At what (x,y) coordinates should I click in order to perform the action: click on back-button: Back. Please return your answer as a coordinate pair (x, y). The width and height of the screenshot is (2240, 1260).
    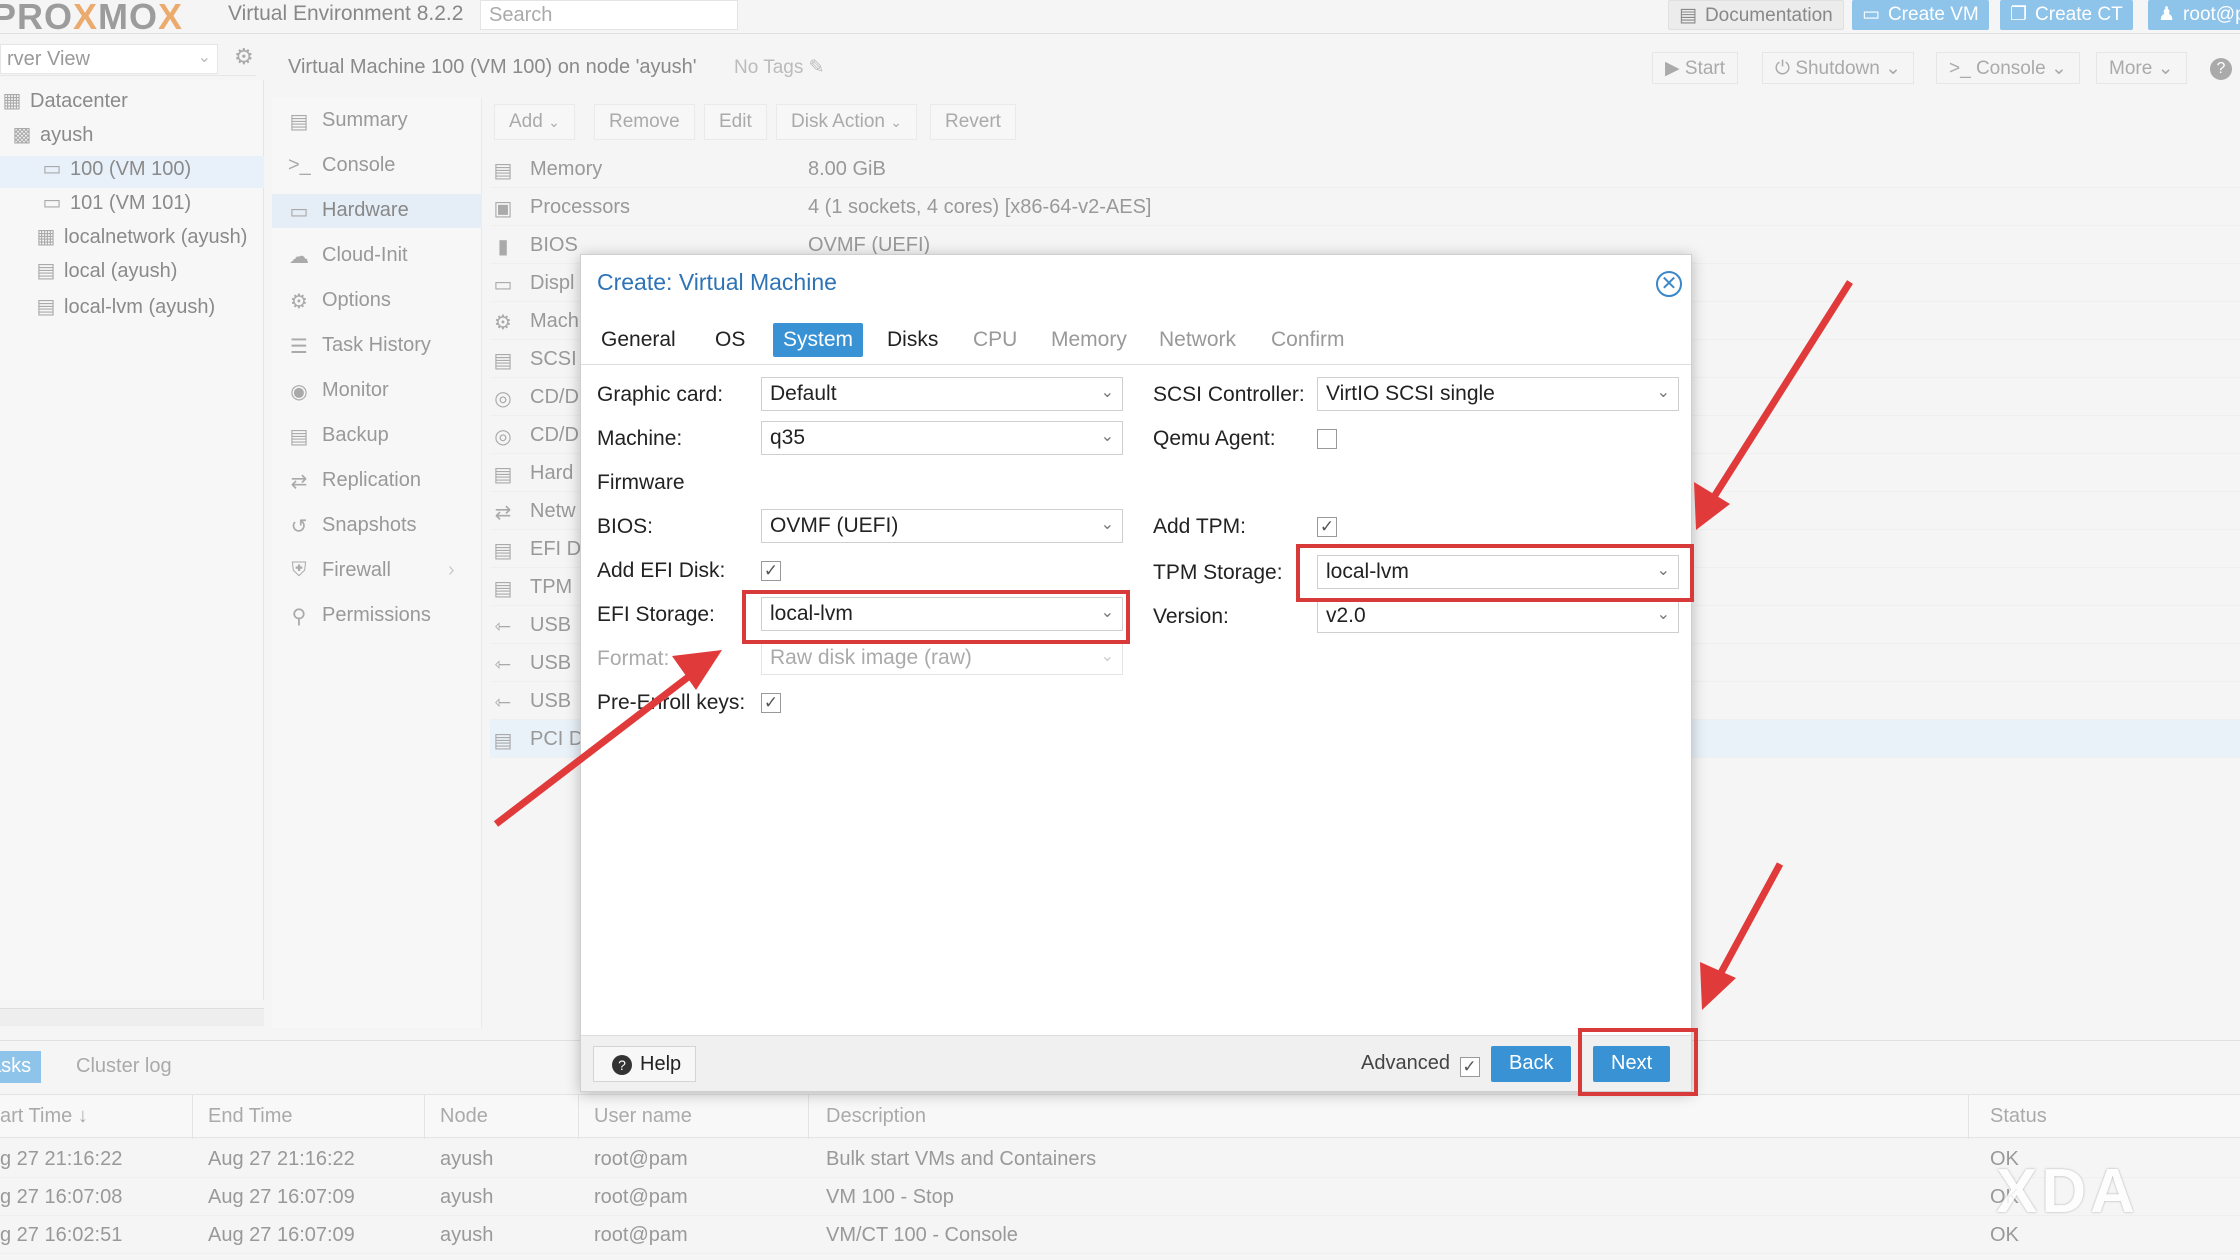
    Looking at the image, I should click on (1531, 1064).